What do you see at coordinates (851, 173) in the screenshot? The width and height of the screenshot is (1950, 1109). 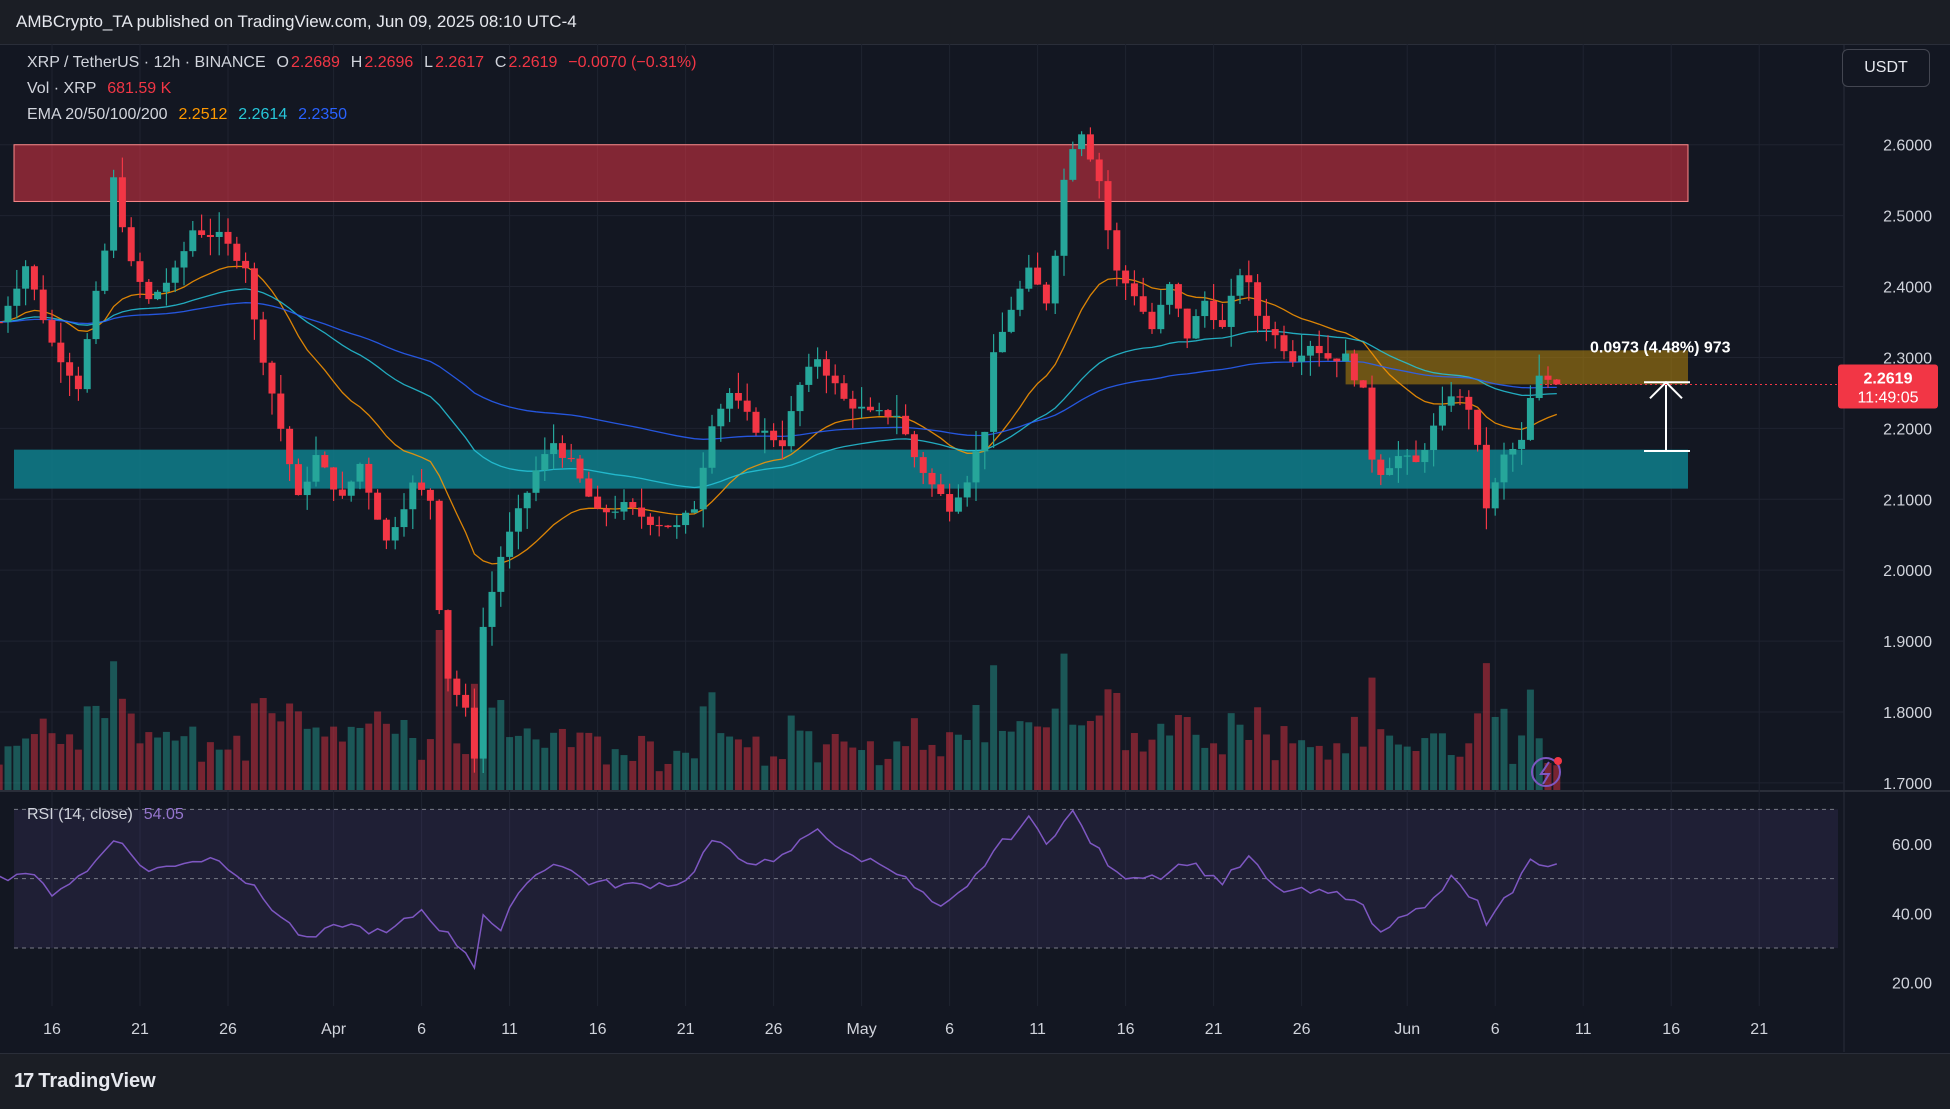 I see `resistance-zone` at bounding box center [851, 173].